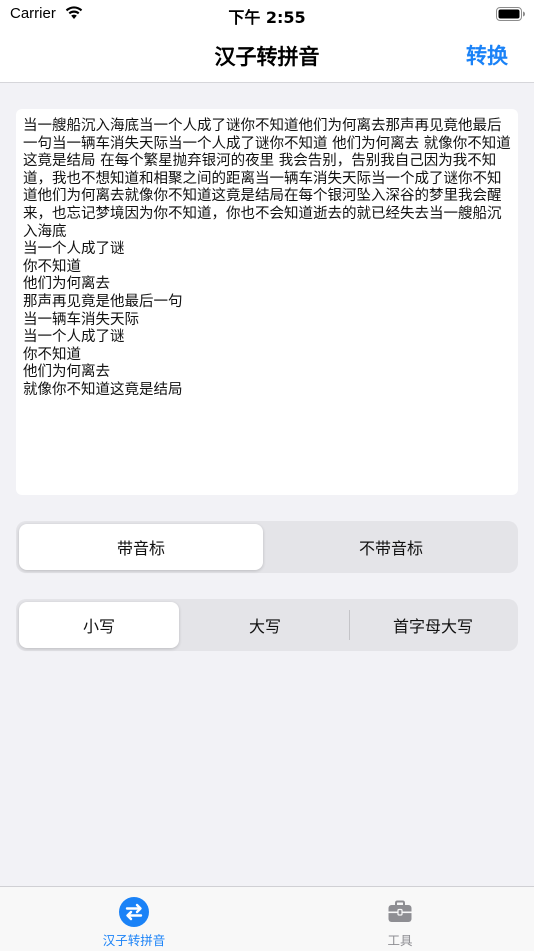 This screenshot has height=951, width=534. Describe the element at coordinates (134, 940) in the screenshot. I see `tab-pinyin-label: 汉子转拼音` at that location.